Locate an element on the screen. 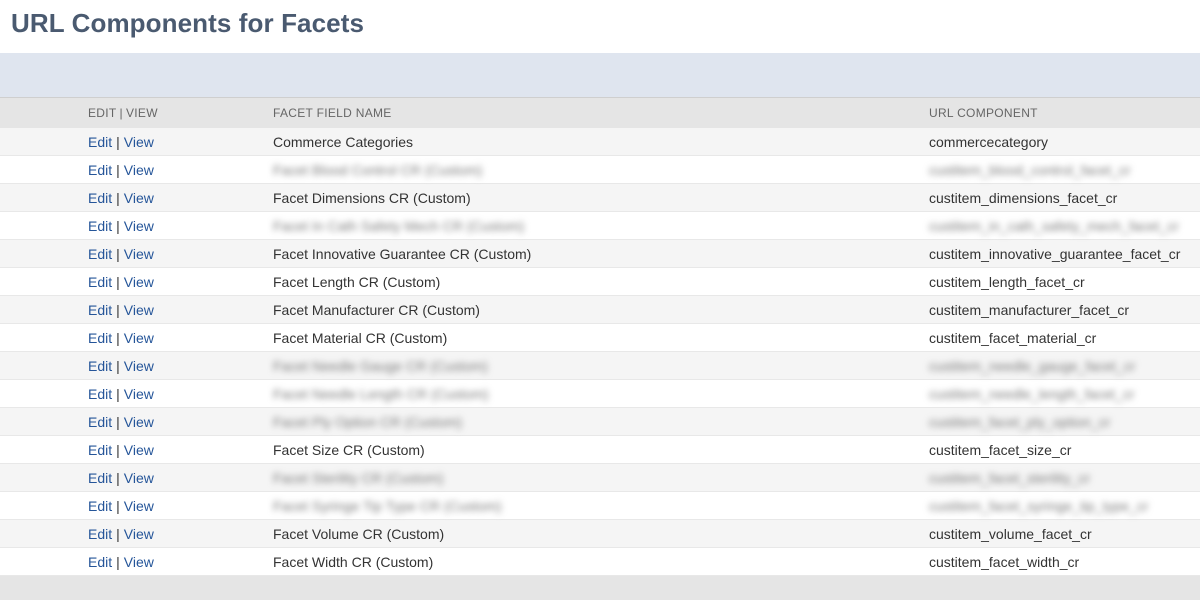 The height and width of the screenshot is (600, 1200). url-component-cell: custitem_innovative_guarantee_facet_cr is located at coordinates (1055, 253).